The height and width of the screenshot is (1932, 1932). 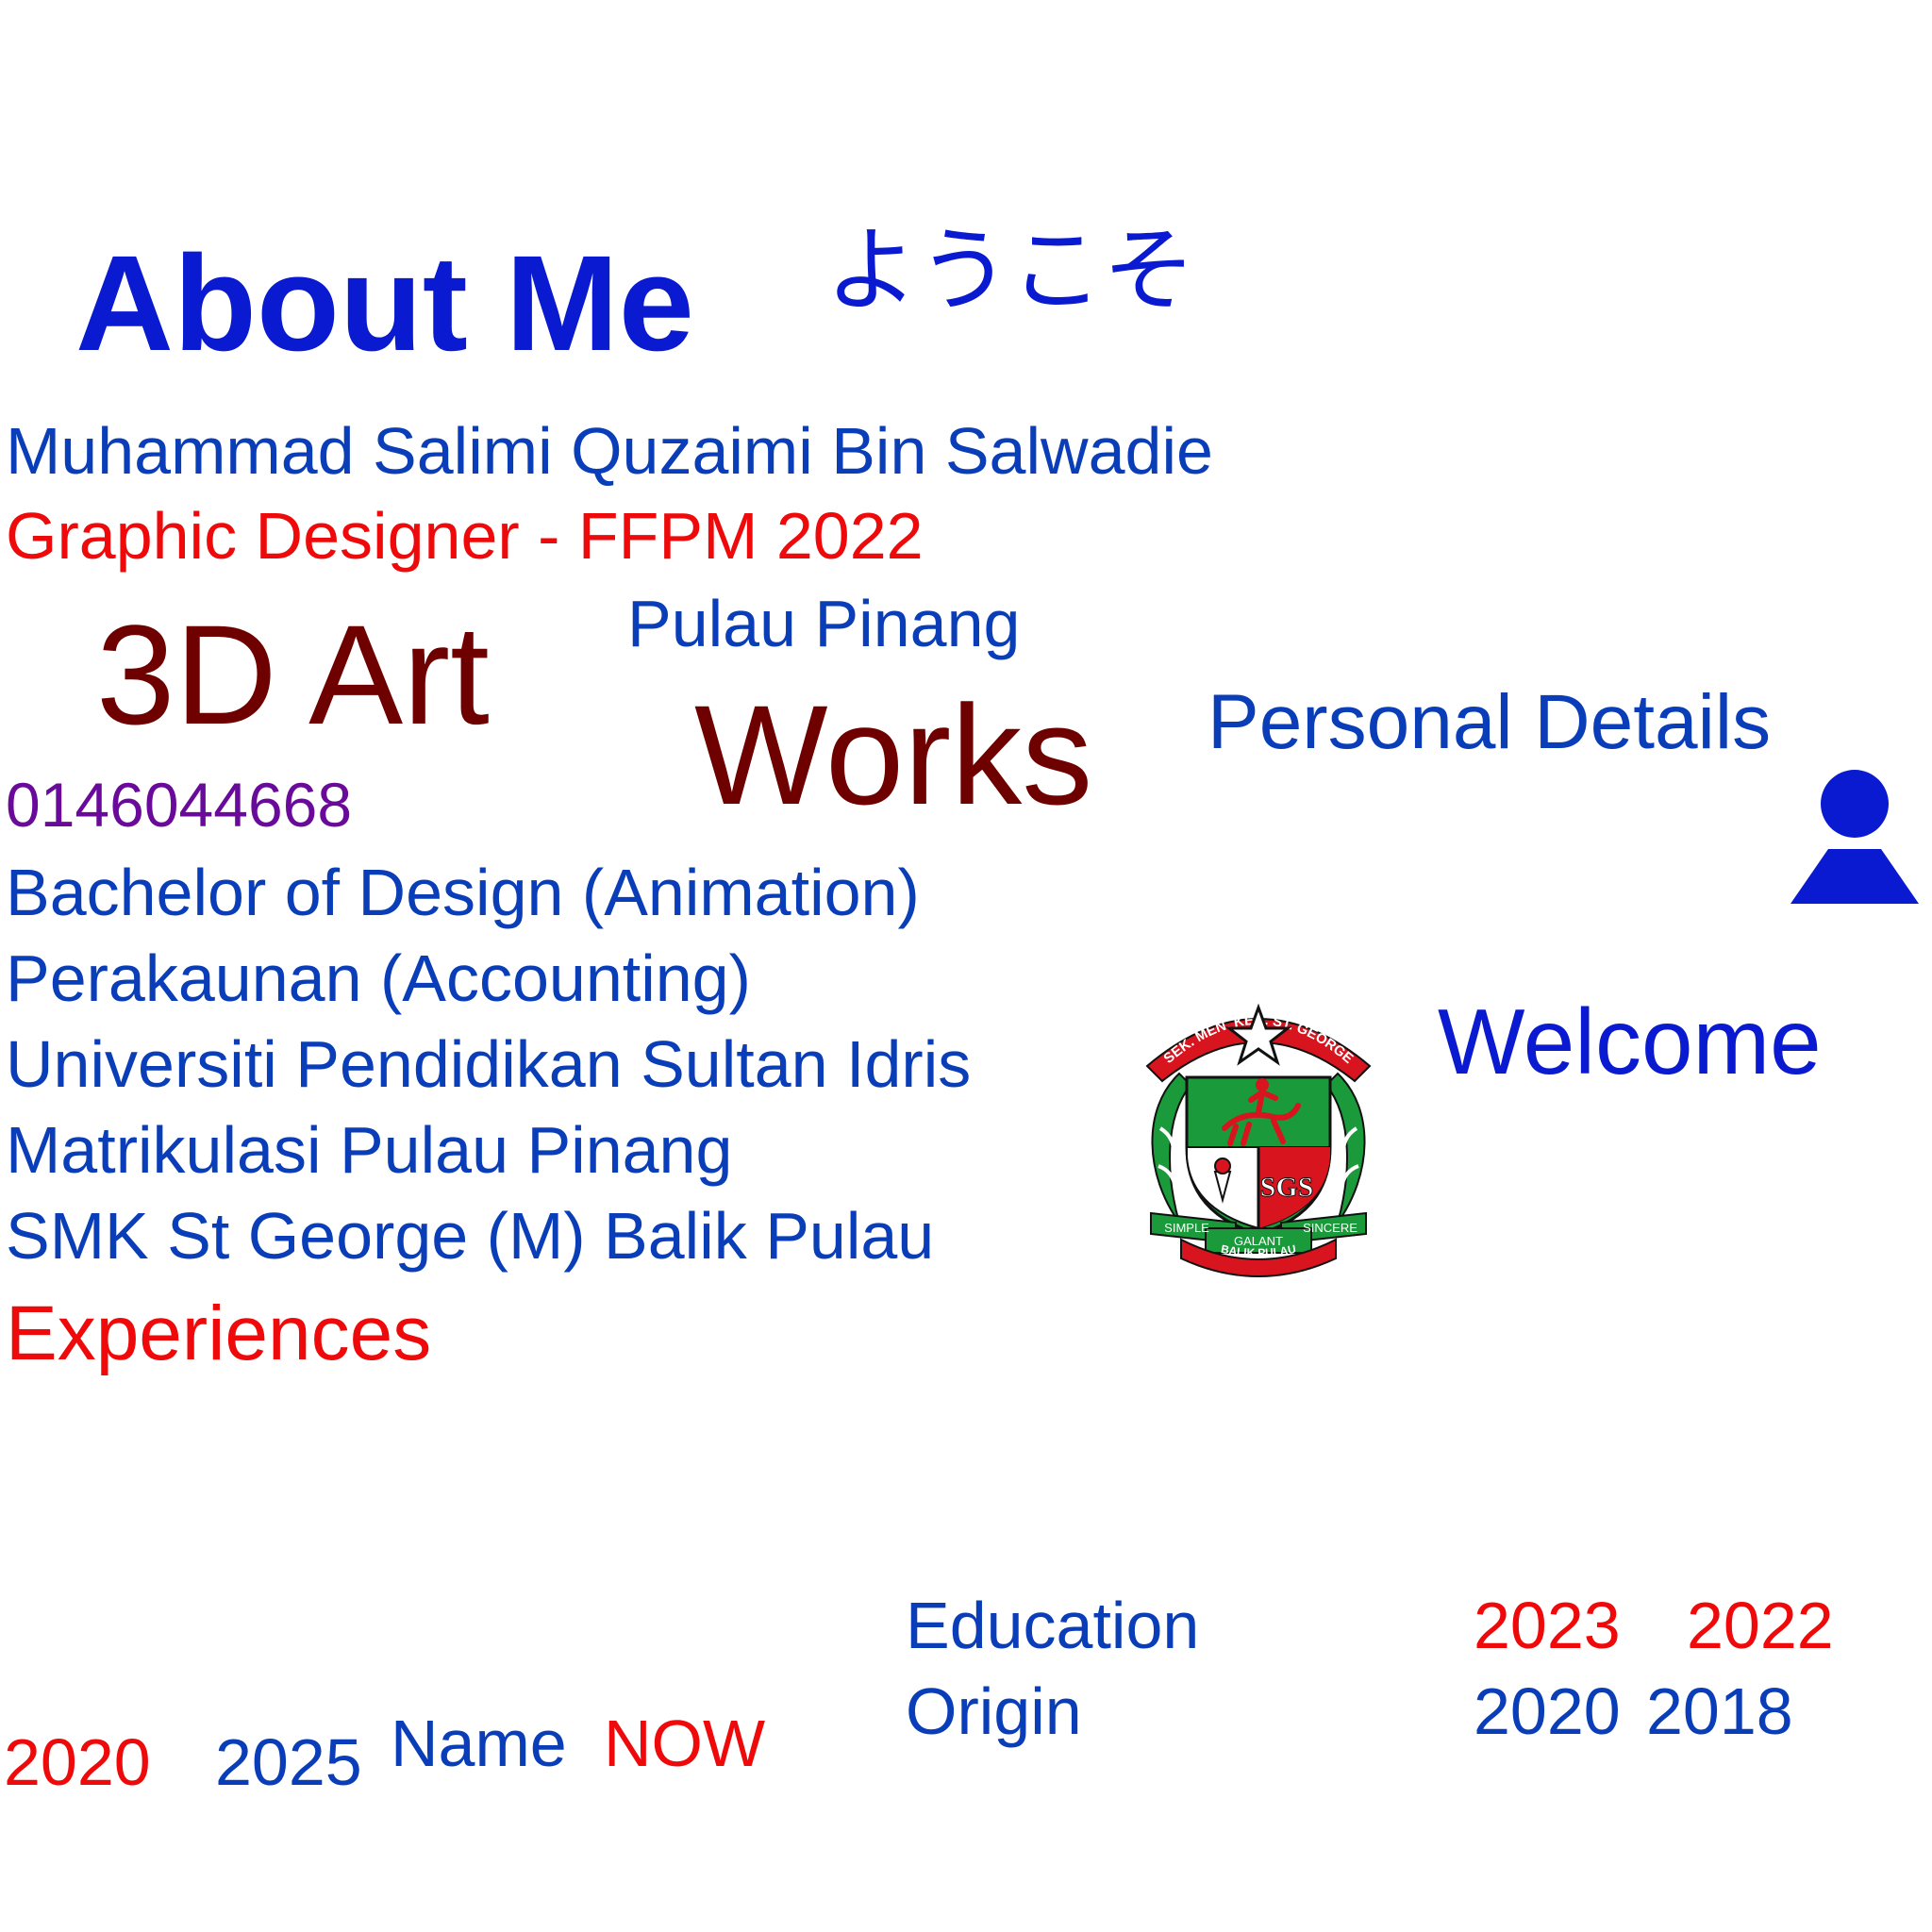 I want to click on heading-experiences: Experiences, so click(x=219, y=1334).